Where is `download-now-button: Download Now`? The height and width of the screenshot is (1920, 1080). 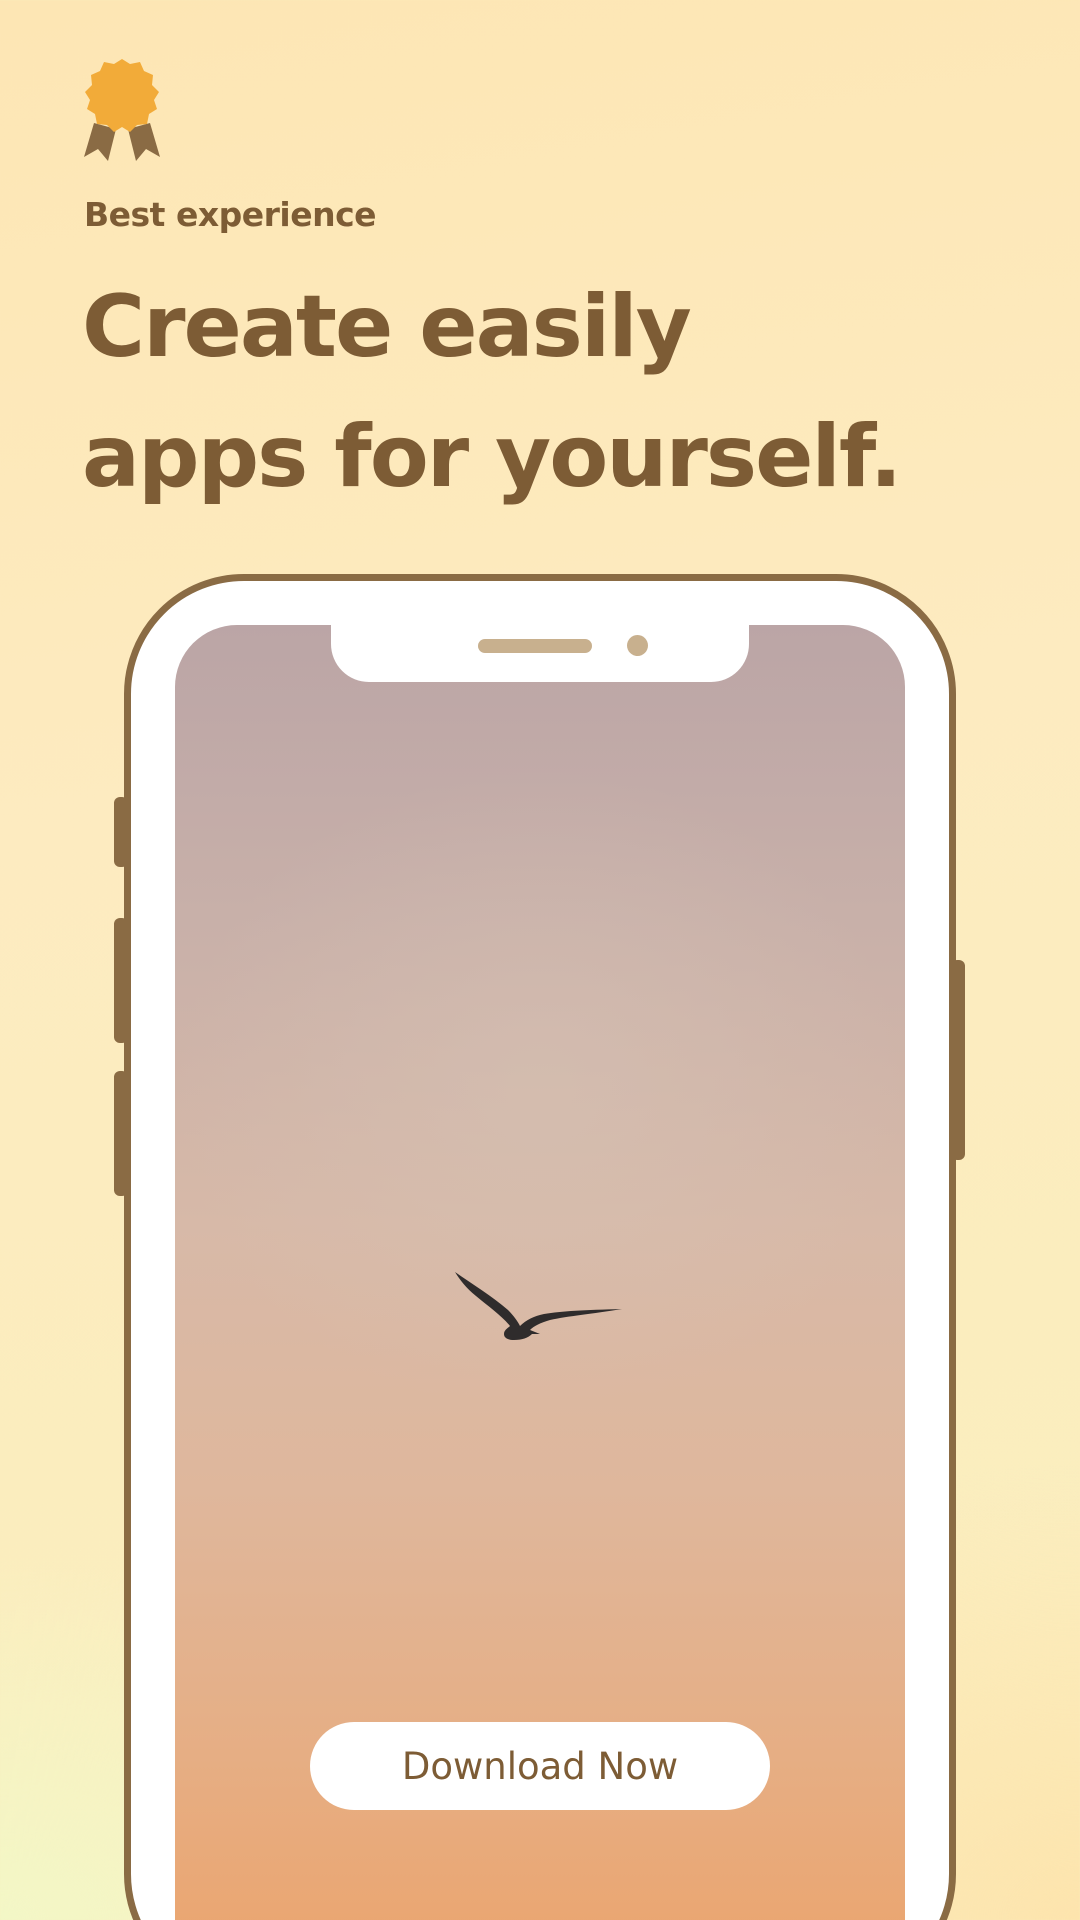 download-now-button: Download Now is located at coordinates (540, 1766).